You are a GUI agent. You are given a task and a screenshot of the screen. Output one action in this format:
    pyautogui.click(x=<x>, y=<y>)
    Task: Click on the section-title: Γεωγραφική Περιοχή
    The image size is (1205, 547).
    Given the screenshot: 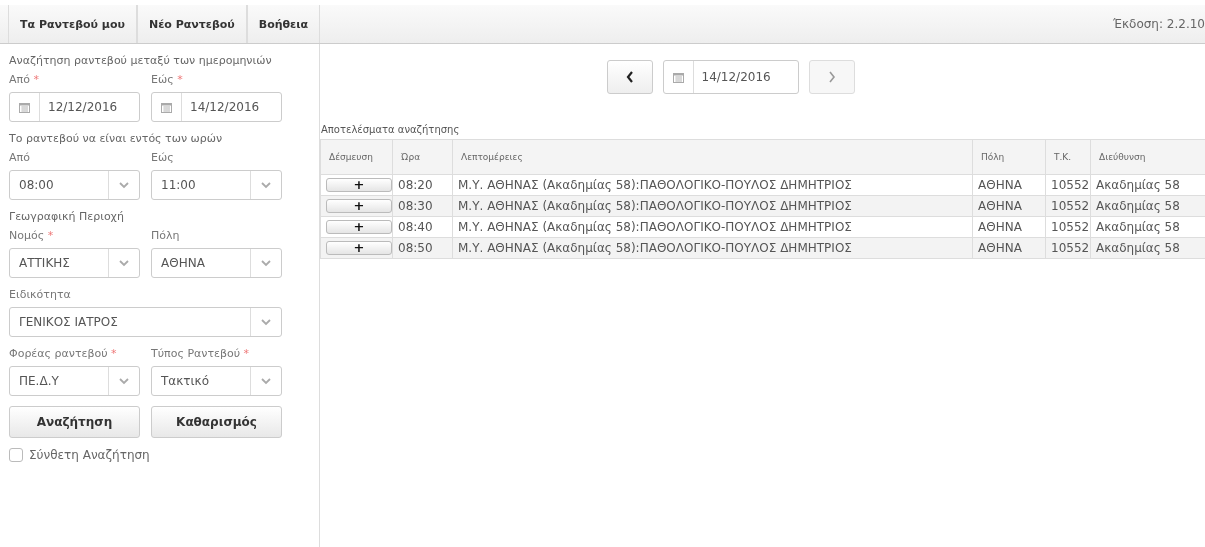 What is the action you would take?
    pyautogui.click(x=67, y=216)
    